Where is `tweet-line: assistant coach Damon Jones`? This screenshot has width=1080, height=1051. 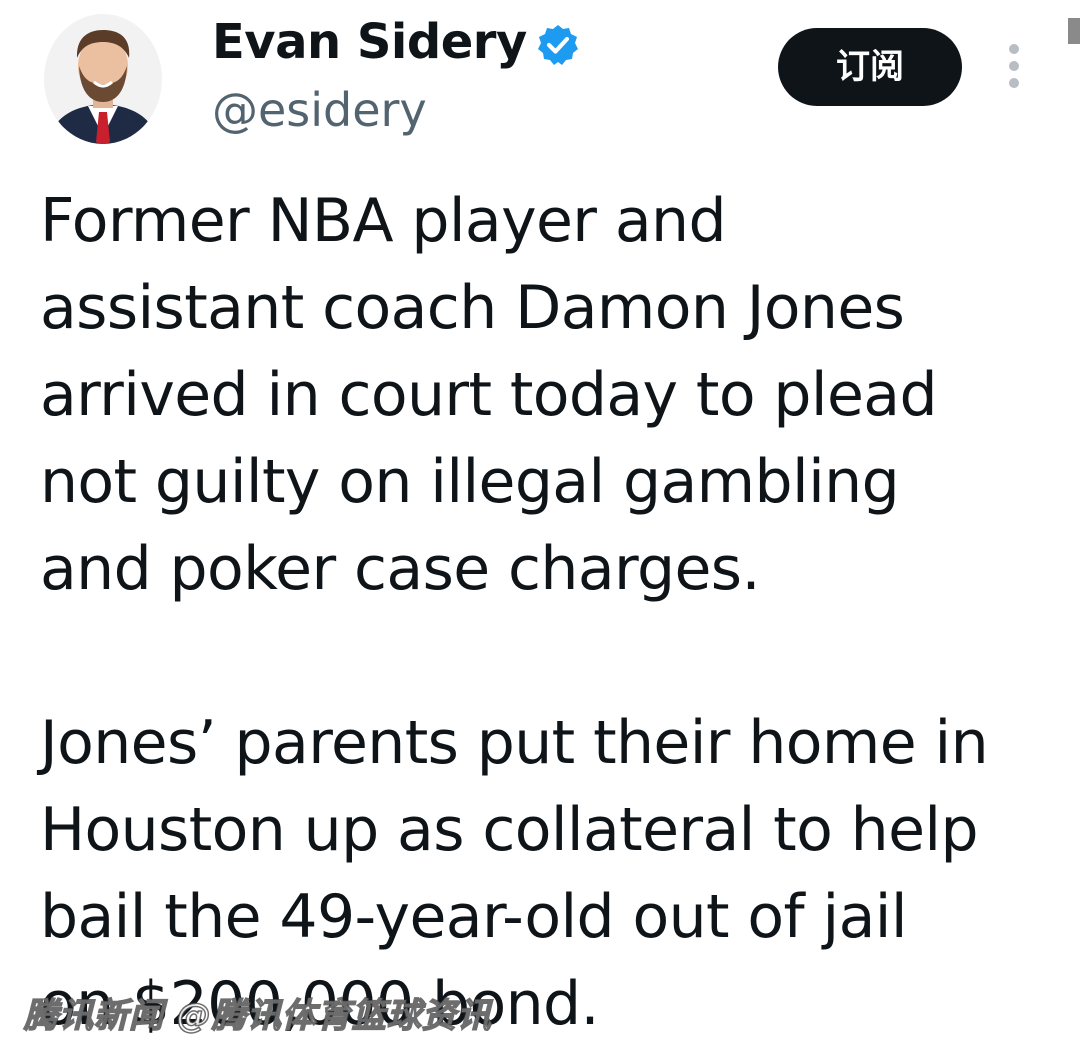
tweet-line: assistant coach Damon Jones is located at coordinates (472, 308).